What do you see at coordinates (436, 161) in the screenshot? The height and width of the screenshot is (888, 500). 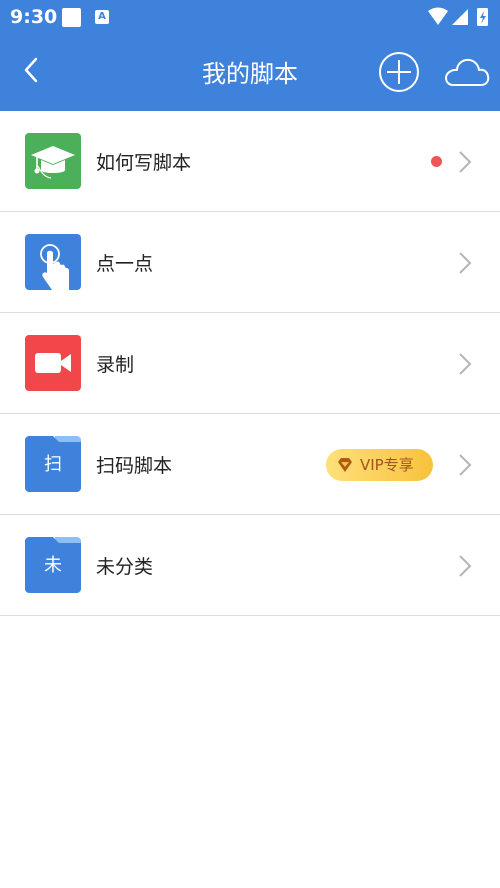 I see `new-indicator-dot` at bounding box center [436, 161].